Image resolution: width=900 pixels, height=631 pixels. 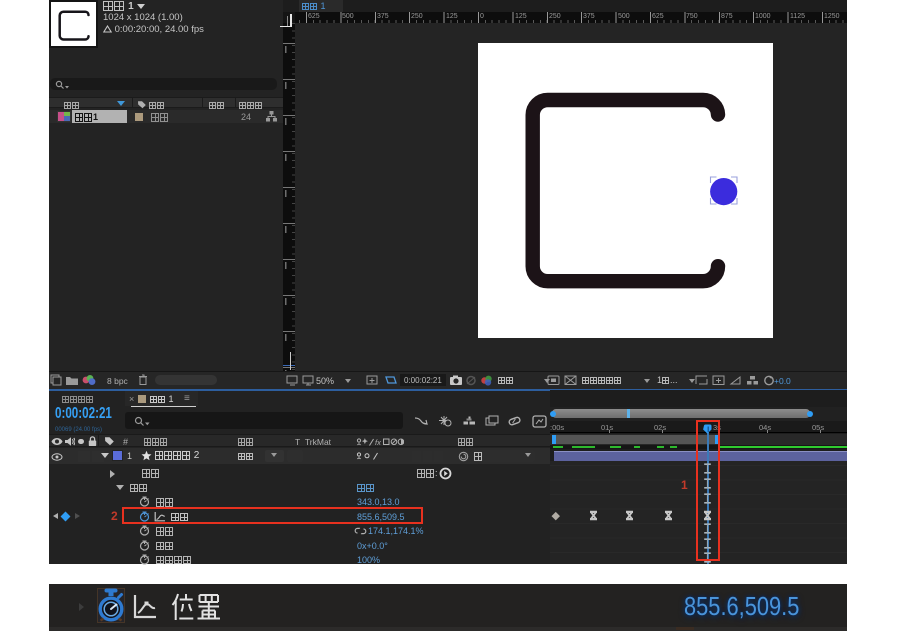 I want to click on svg-text: fx, so click(x=378, y=442).